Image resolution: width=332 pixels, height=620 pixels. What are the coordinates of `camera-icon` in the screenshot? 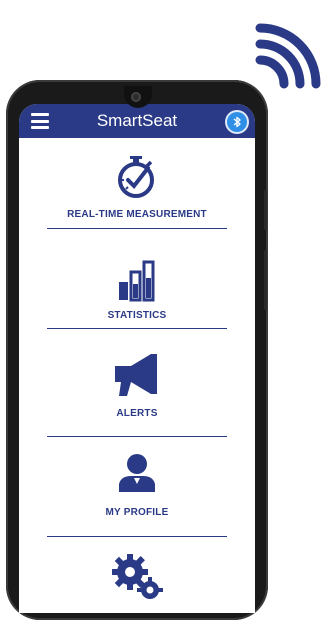 It's located at (136, 97).